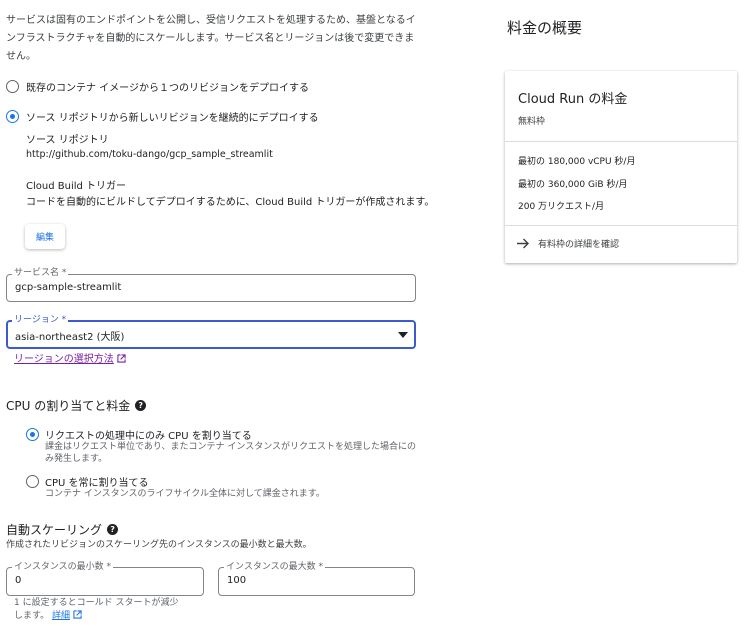  What do you see at coordinates (577, 162) in the screenshot?
I see `pricing-line-vcpu: 最初の 180,000 vCPU 秒/月` at bounding box center [577, 162].